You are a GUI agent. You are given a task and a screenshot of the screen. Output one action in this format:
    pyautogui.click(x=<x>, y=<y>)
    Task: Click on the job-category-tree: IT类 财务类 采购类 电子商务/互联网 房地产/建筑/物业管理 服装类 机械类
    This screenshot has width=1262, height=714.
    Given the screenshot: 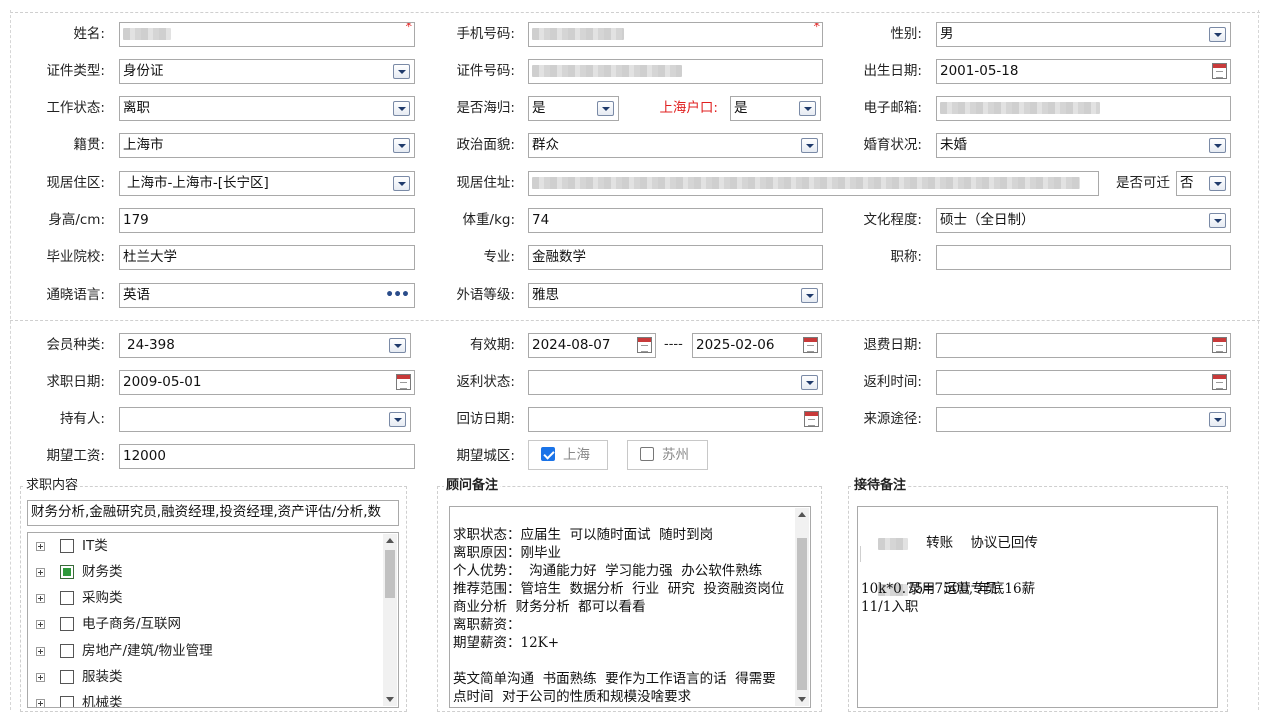 What is the action you would take?
    pyautogui.click(x=213, y=620)
    